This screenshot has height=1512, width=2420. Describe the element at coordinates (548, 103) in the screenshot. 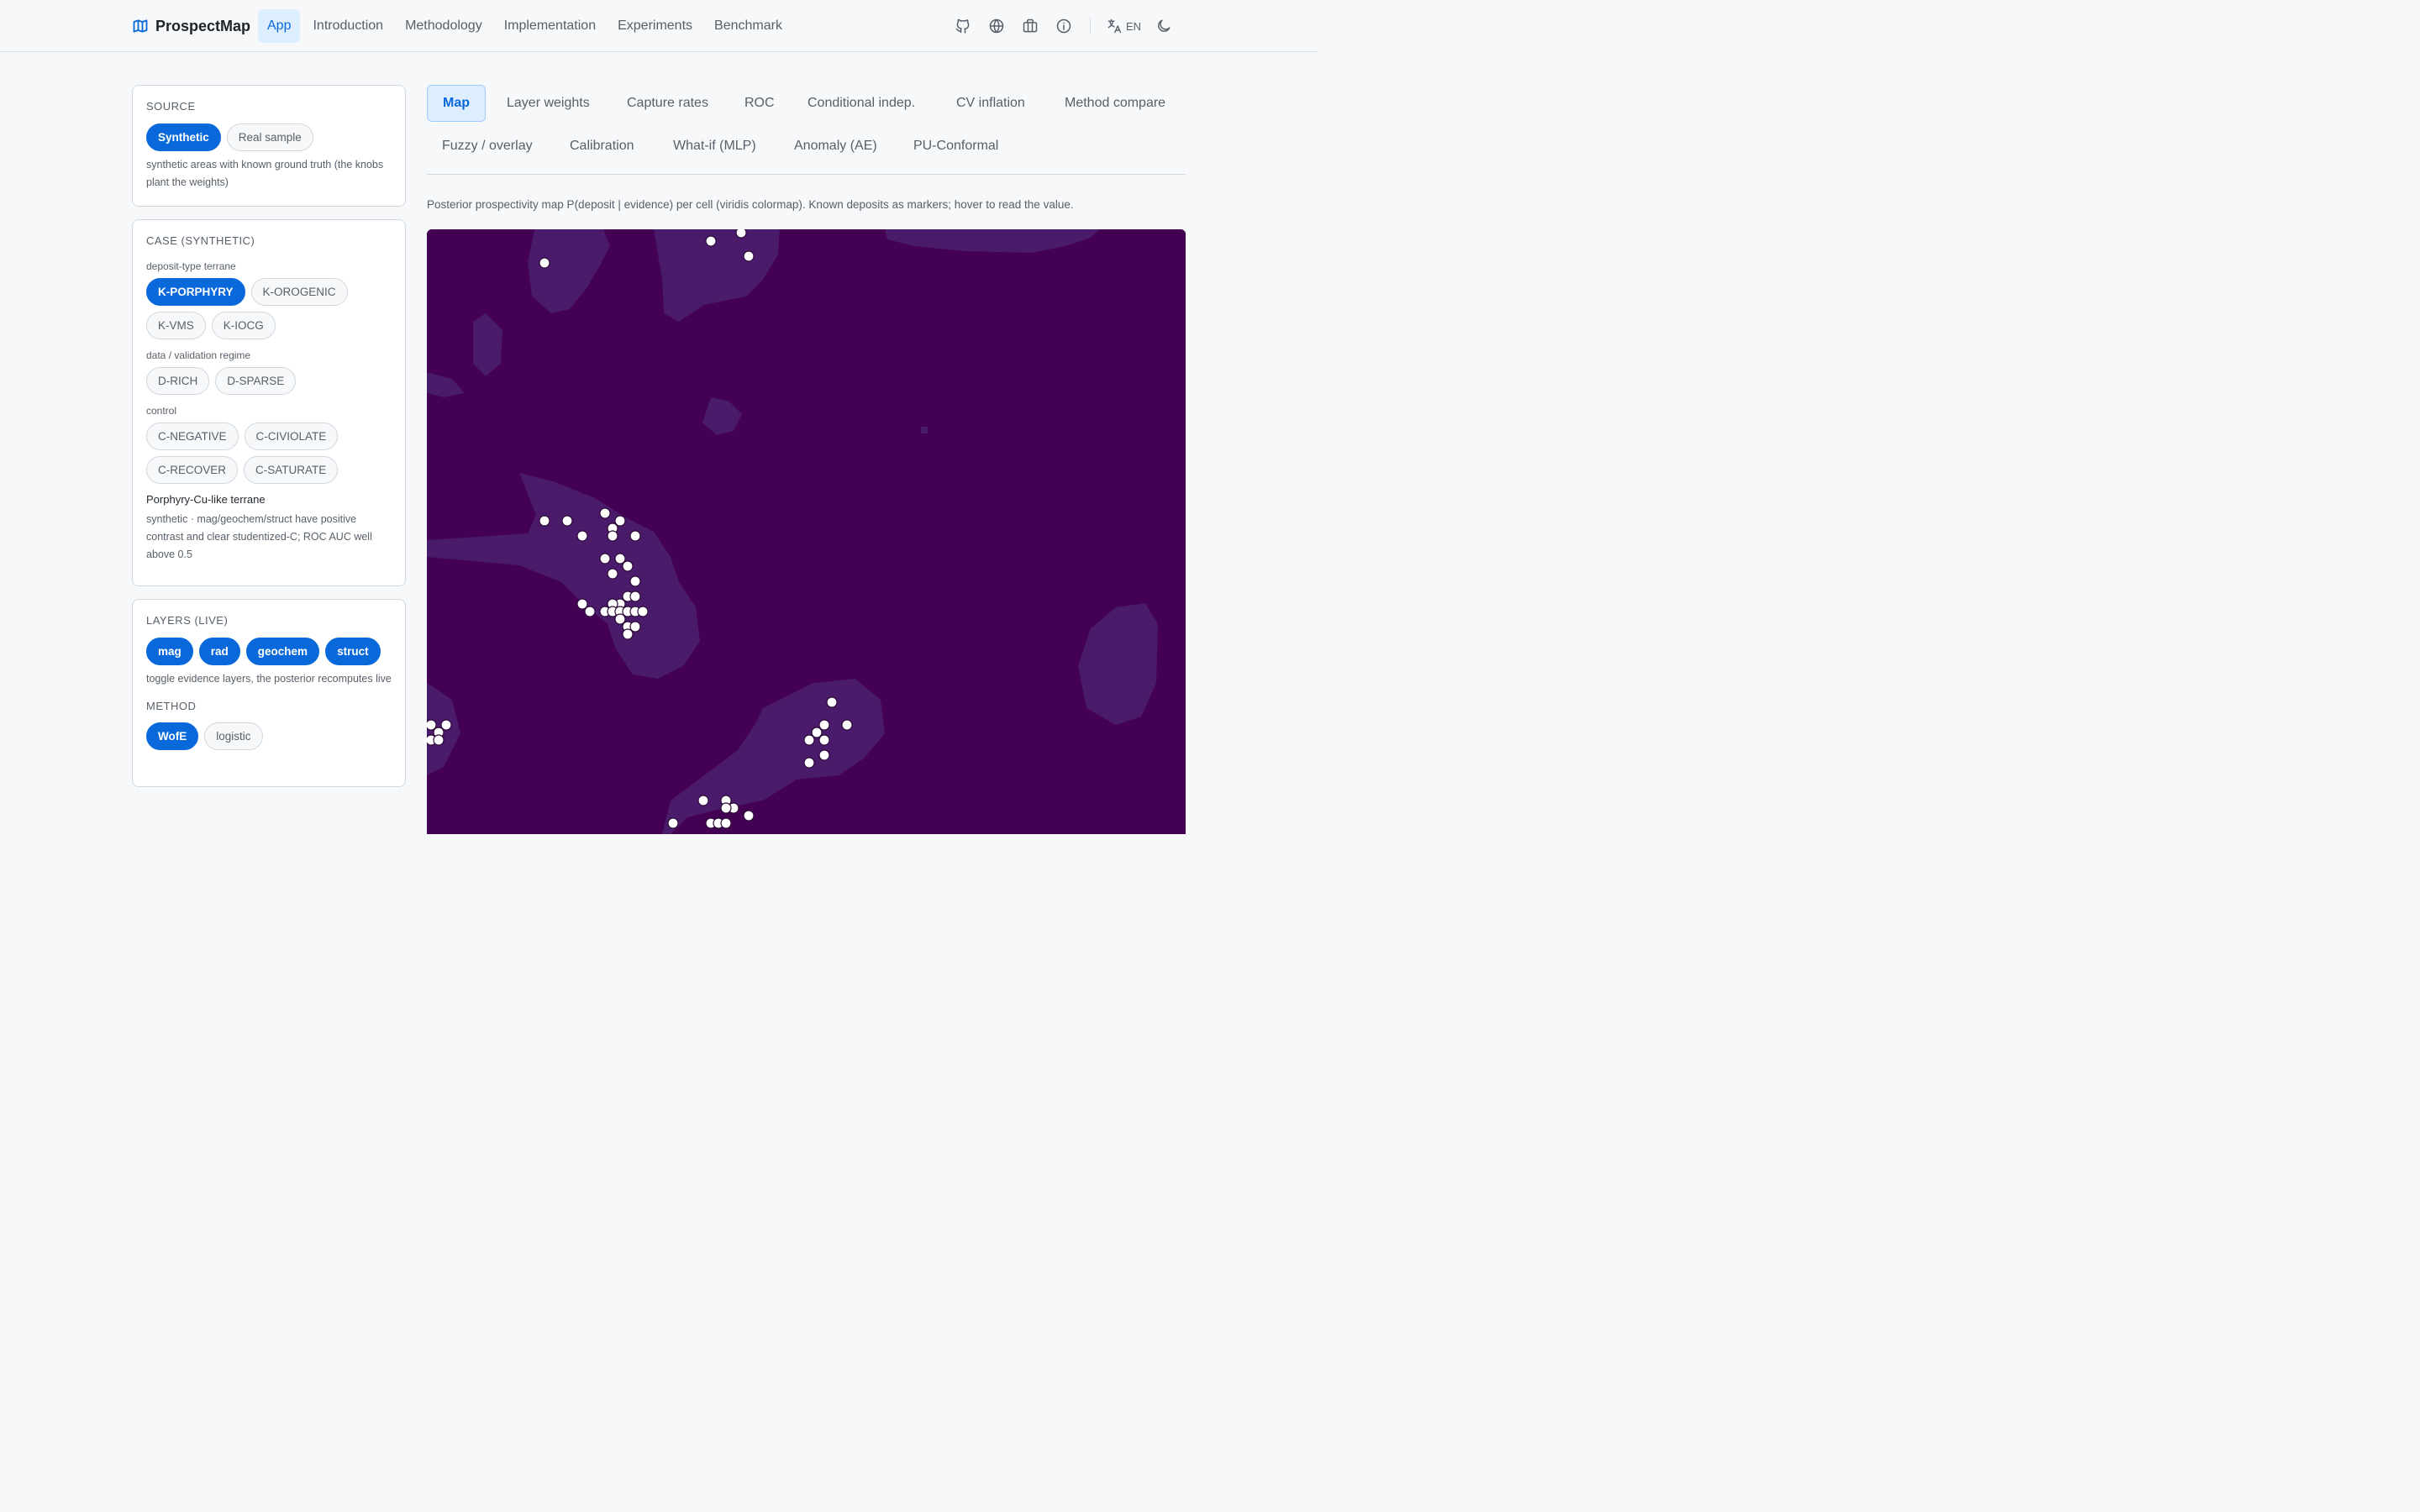

I see `tab-layer-weights: Layer weights` at that location.